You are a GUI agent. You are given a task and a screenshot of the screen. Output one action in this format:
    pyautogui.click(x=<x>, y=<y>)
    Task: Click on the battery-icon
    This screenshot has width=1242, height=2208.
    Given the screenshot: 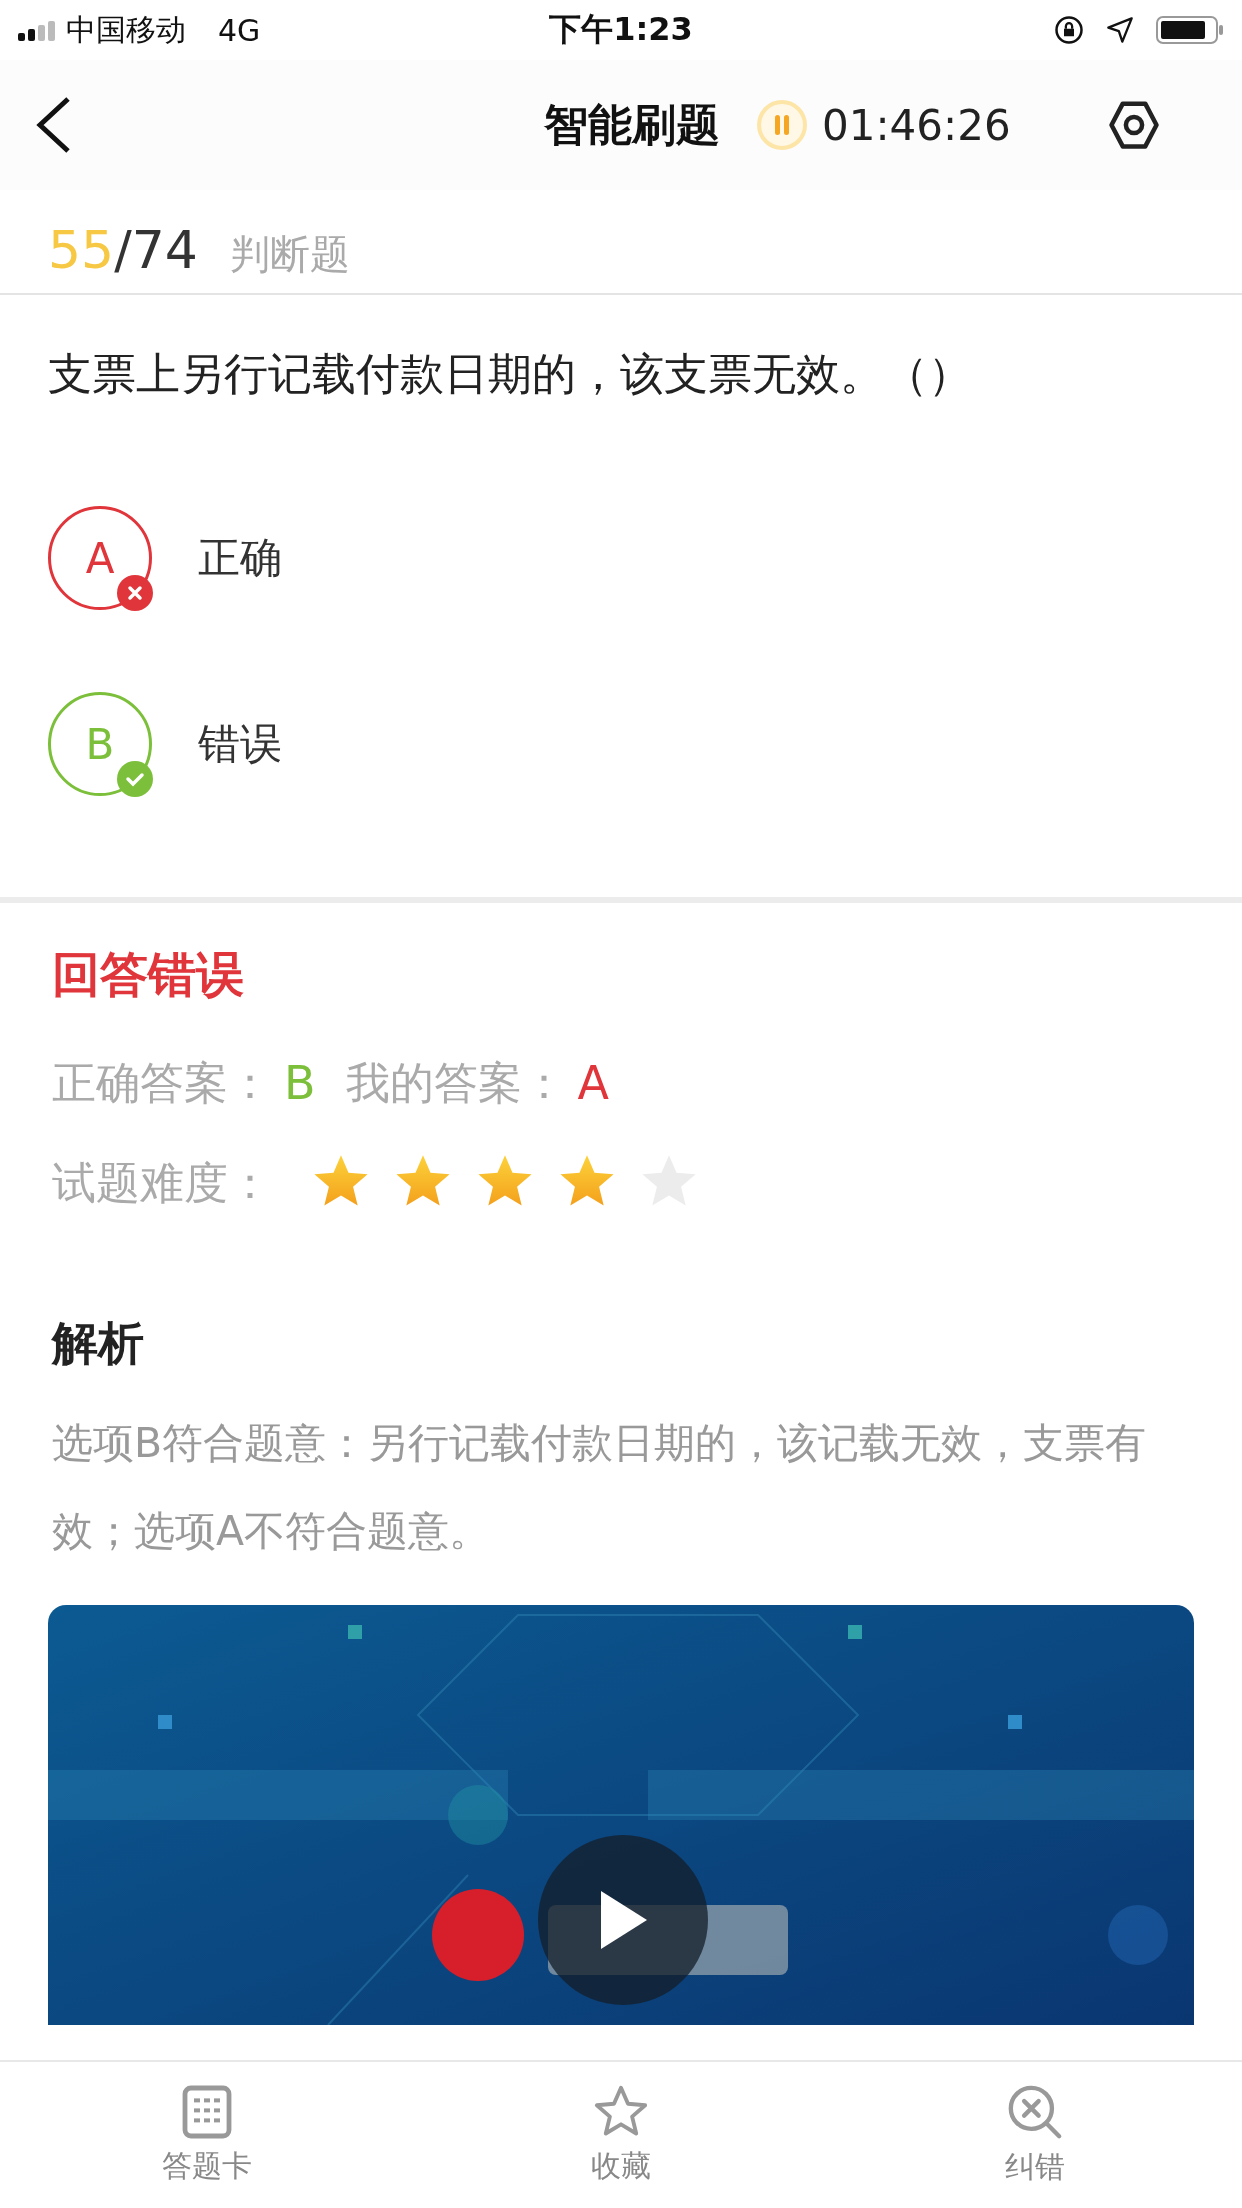 What is the action you would take?
    pyautogui.click(x=1190, y=30)
    